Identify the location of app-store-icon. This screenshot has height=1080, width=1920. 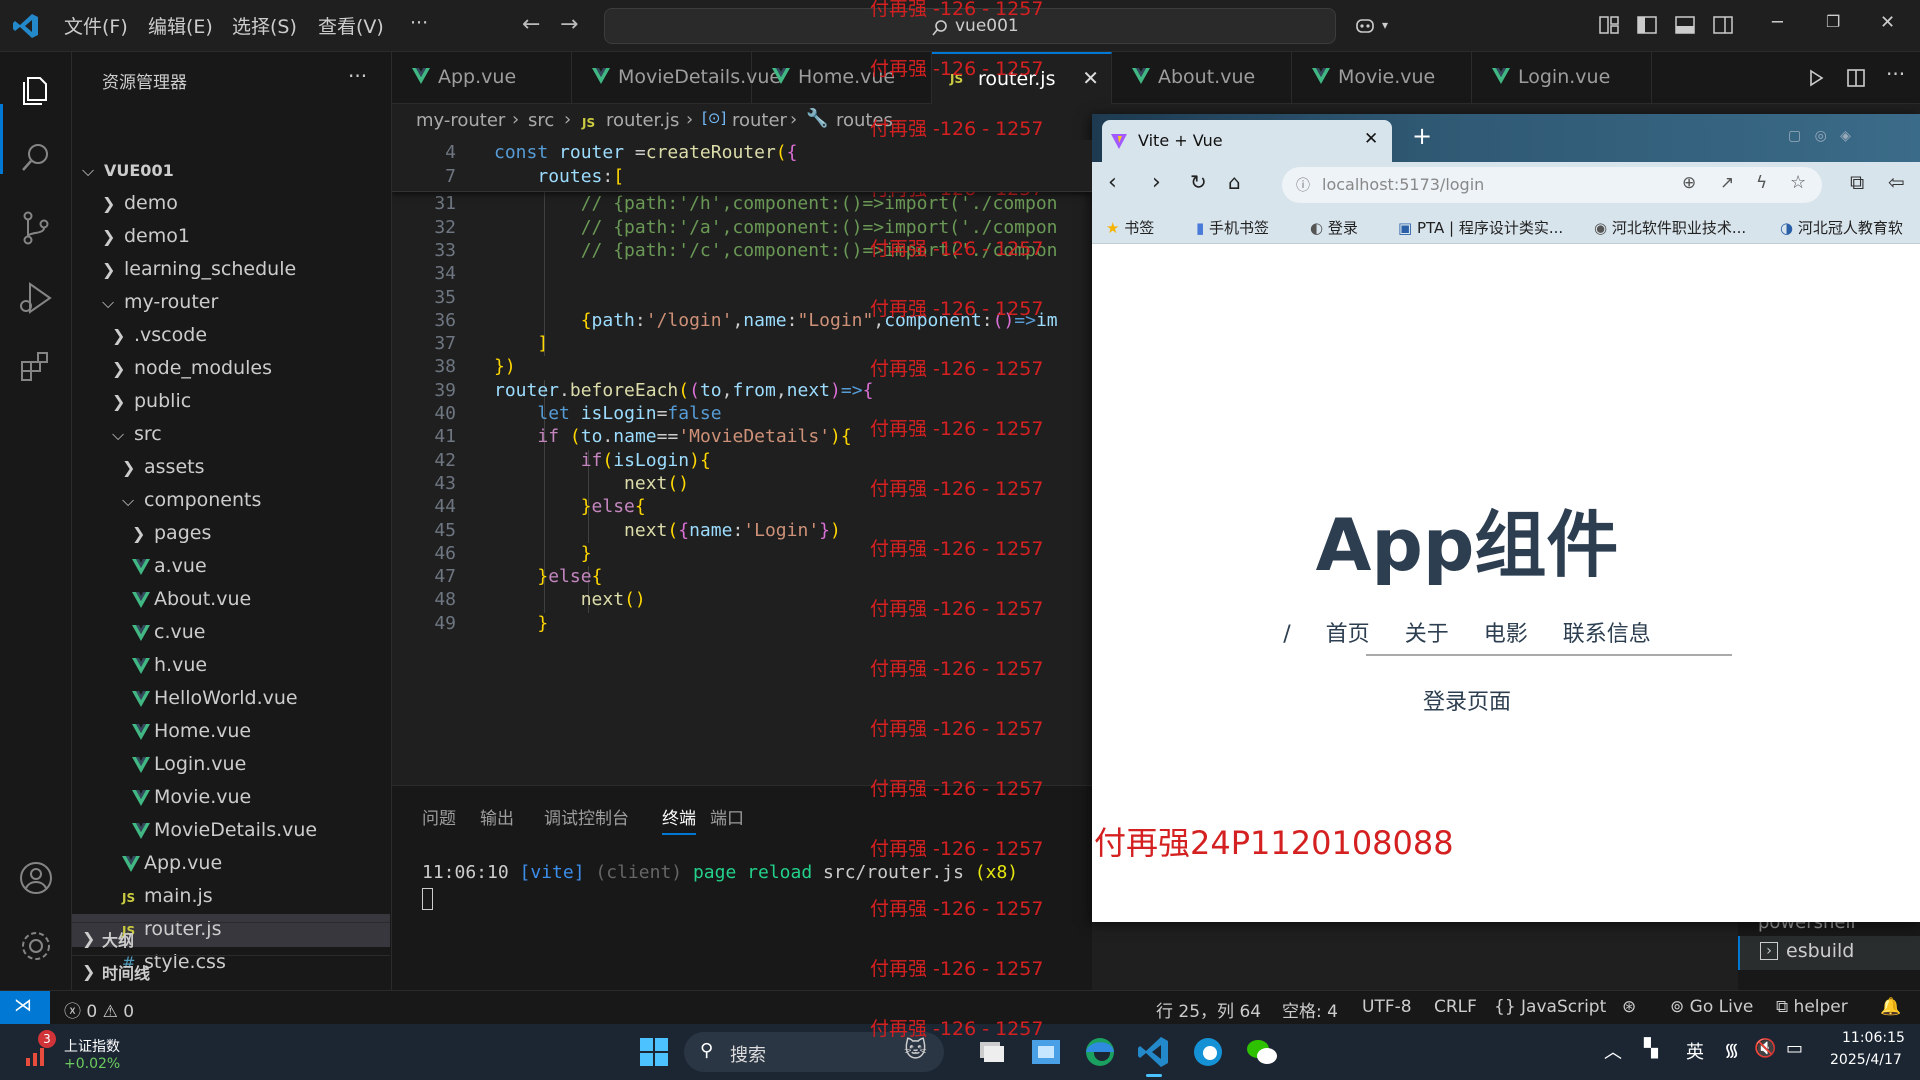
(1046, 1052).